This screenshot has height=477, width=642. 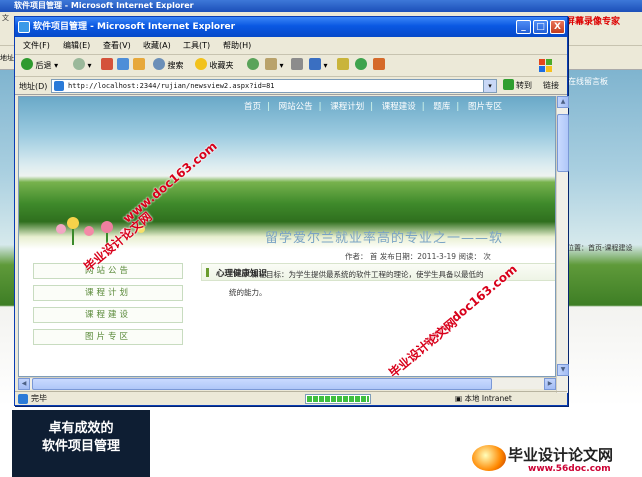 I want to click on outer-address-label: 地址, so click(x=7, y=58).